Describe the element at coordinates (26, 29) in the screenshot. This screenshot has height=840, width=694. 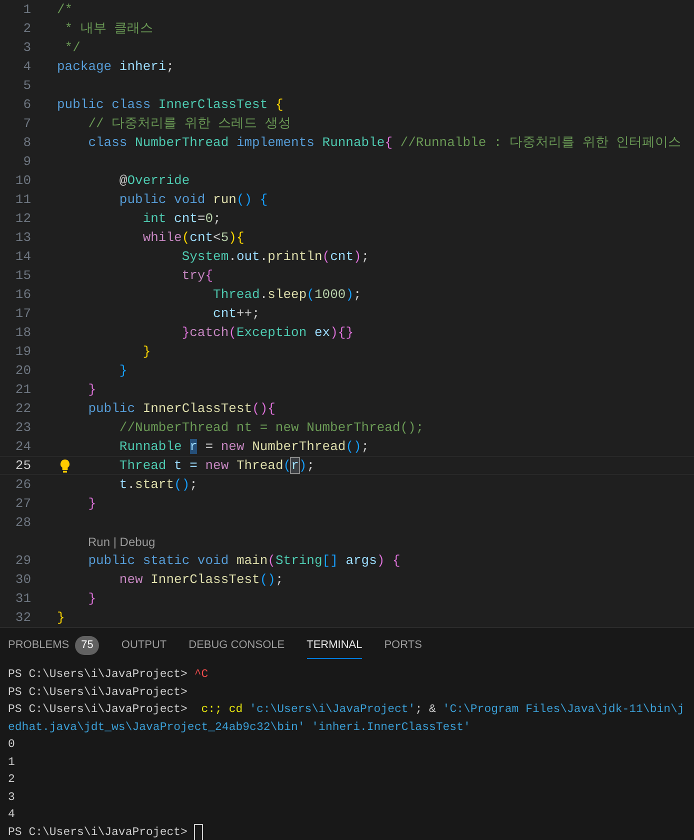
I see `line-number: 2` at that location.